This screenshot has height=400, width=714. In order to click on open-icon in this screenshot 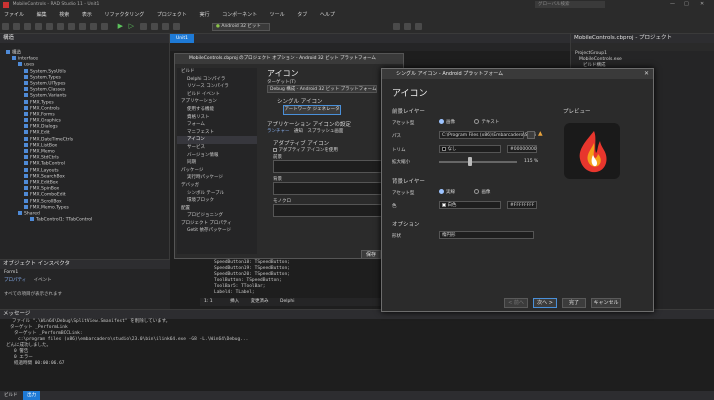, I will do `click(16, 26)`.